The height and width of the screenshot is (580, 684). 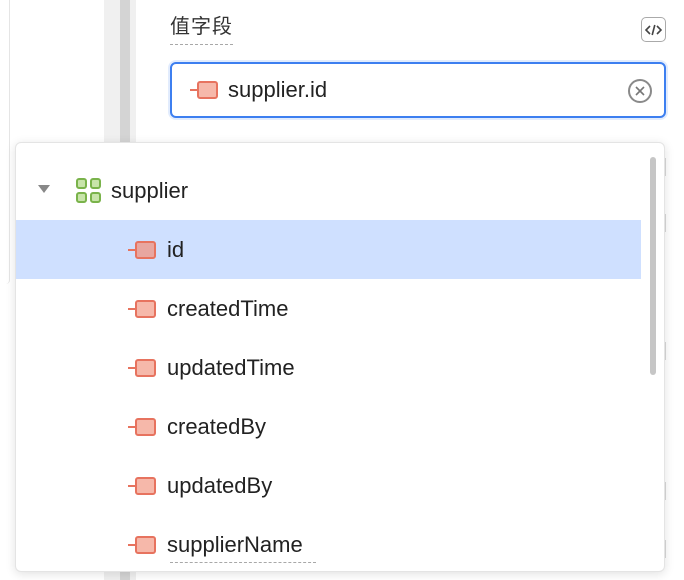 I want to click on tree-item-label: updatedTime, so click(x=231, y=367).